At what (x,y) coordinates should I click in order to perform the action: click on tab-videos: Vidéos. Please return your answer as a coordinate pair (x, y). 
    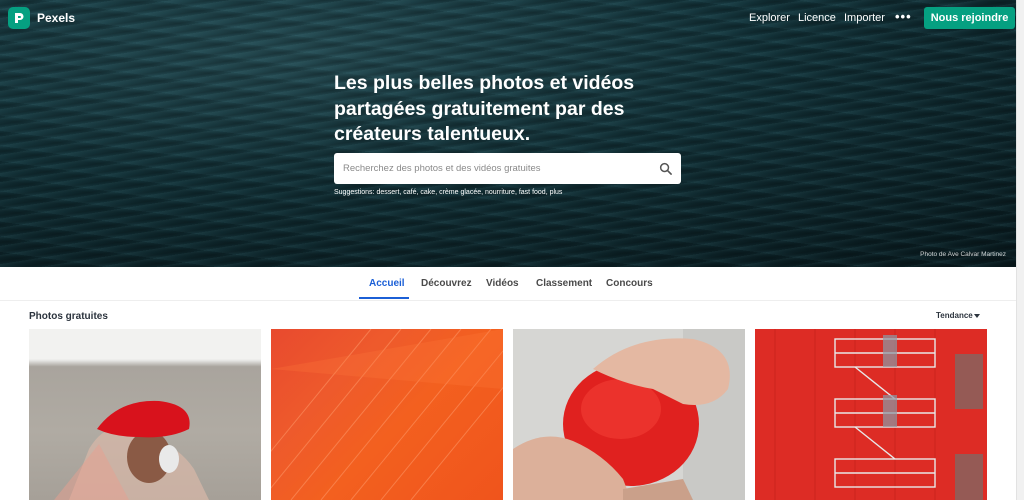
    Looking at the image, I should click on (502, 283).